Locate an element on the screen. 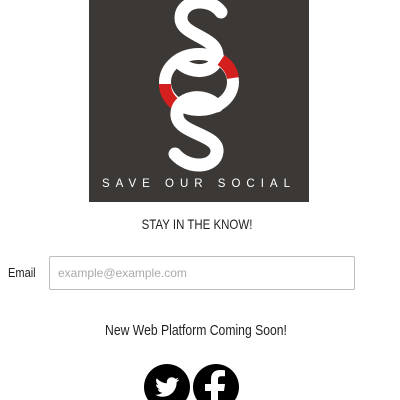 This screenshot has height=400, width=400. sos-chain-icon is located at coordinates (198, 86).